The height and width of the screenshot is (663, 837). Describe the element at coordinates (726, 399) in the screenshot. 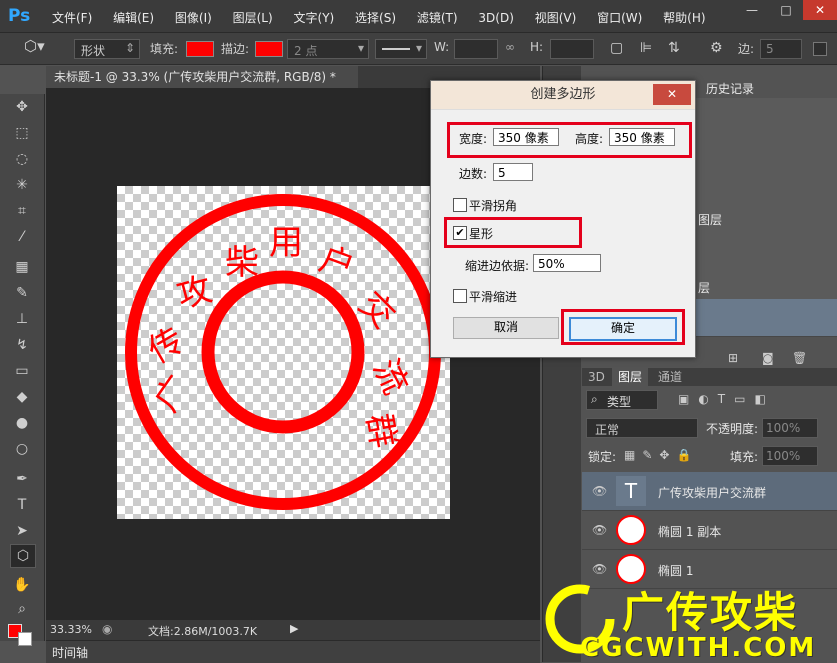

I see `layer-filter-icons: ▣◐T▭◧` at that location.